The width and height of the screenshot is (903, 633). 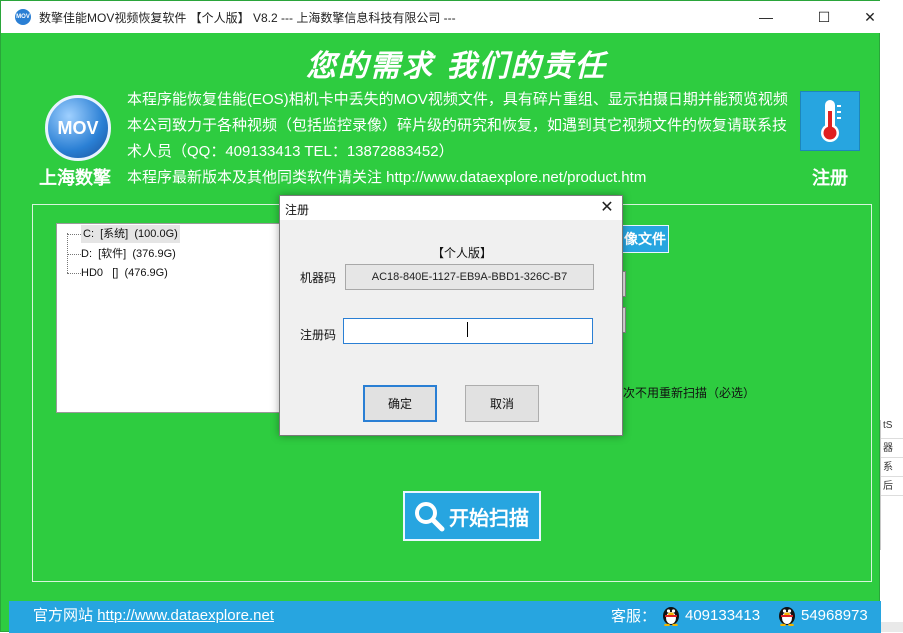 I want to click on start-scan-label: 开始扫描, so click(x=489, y=516).